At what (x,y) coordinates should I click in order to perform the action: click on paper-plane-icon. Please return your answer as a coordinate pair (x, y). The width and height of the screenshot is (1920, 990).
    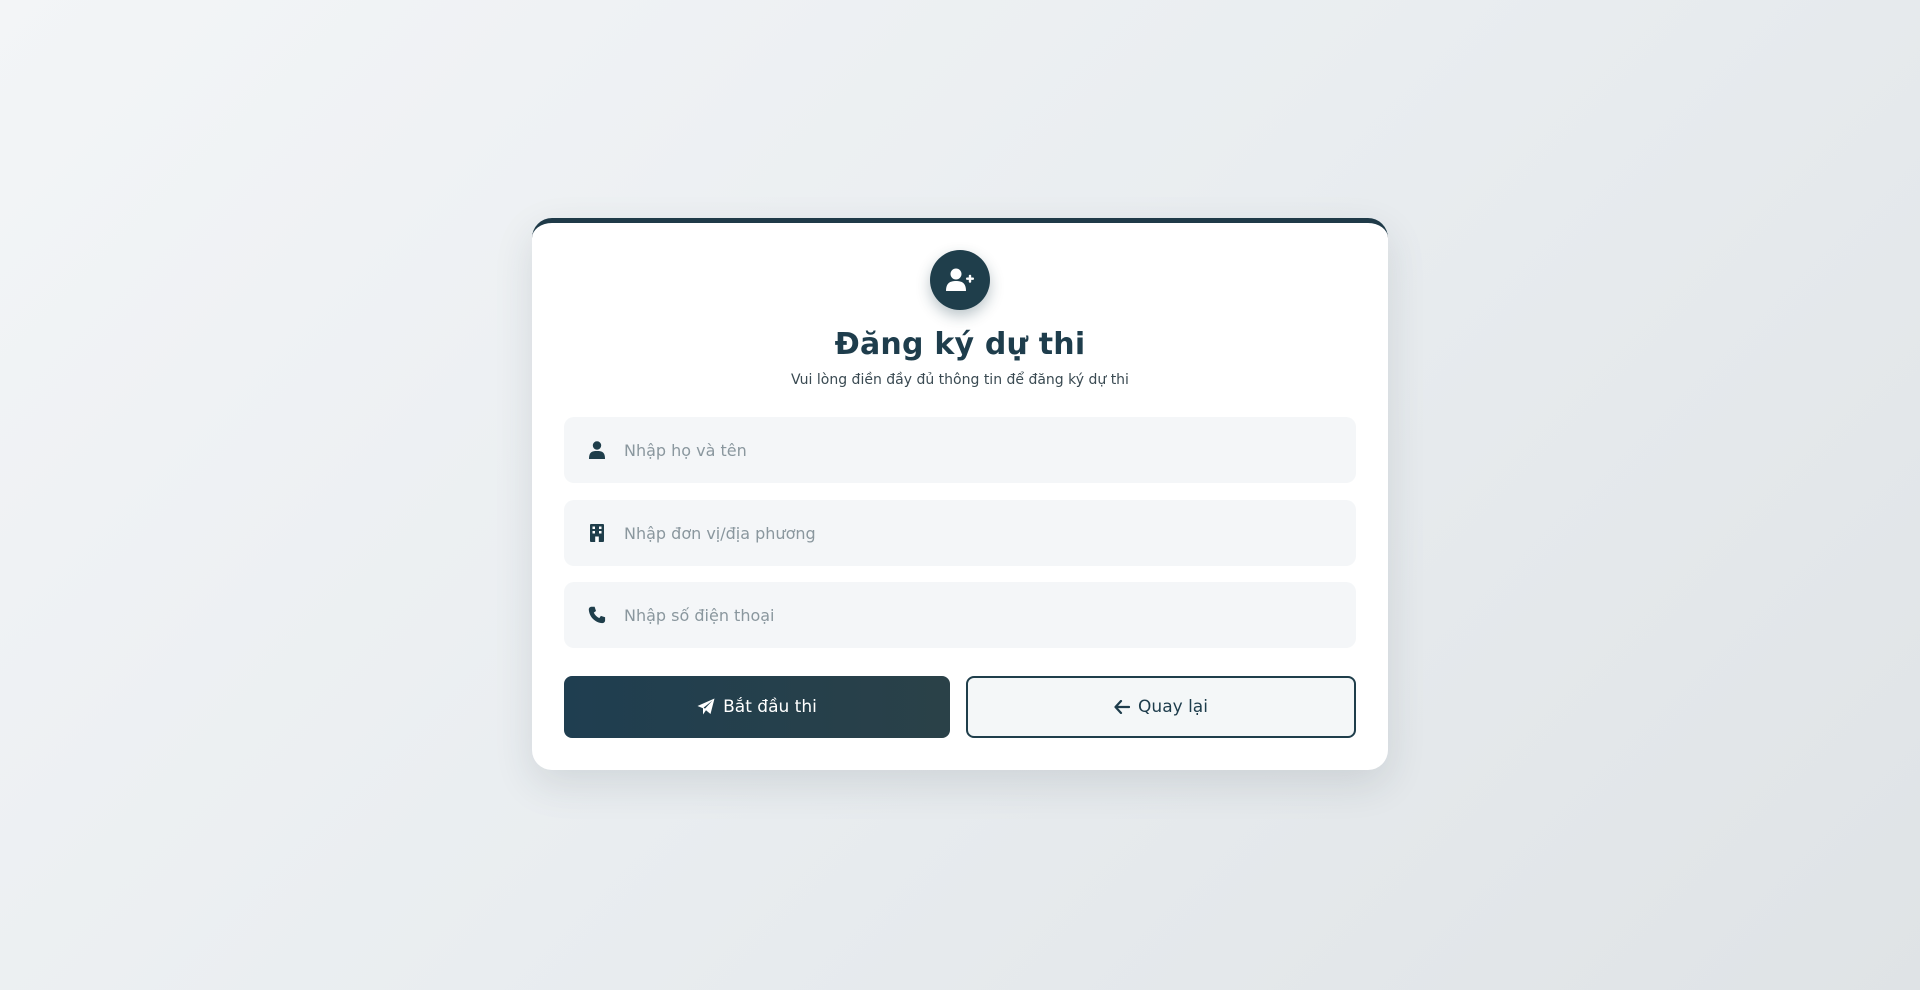
    Looking at the image, I should click on (706, 707).